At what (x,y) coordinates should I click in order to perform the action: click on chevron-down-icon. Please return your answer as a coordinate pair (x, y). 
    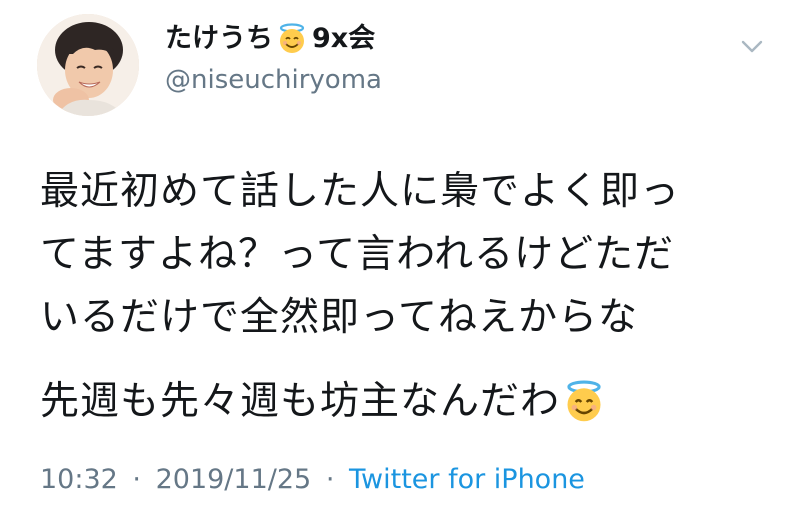
    Looking at the image, I should click on (752, 47).